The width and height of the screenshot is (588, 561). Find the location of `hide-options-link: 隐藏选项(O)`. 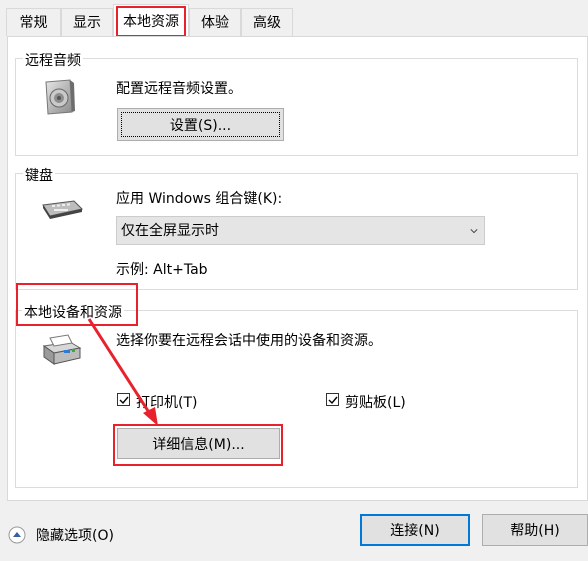

hide-options-link: 隐藏选项(O) is located at coordinates (75, 535).